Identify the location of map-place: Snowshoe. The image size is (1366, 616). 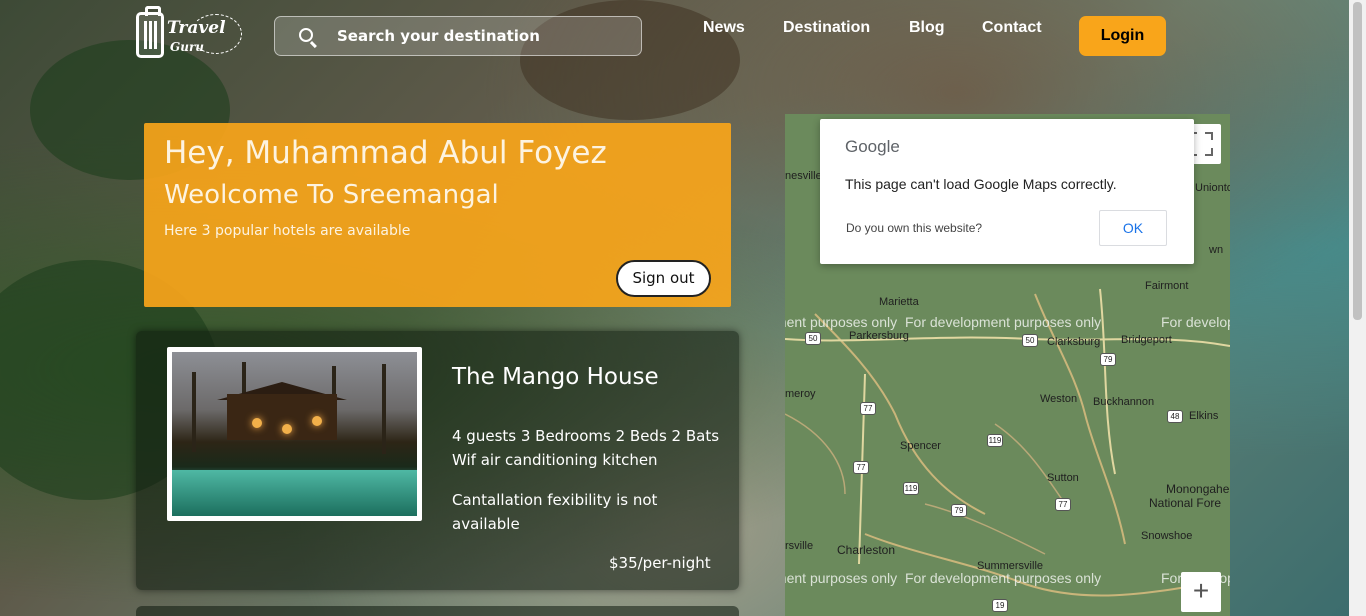
(1167, 536).